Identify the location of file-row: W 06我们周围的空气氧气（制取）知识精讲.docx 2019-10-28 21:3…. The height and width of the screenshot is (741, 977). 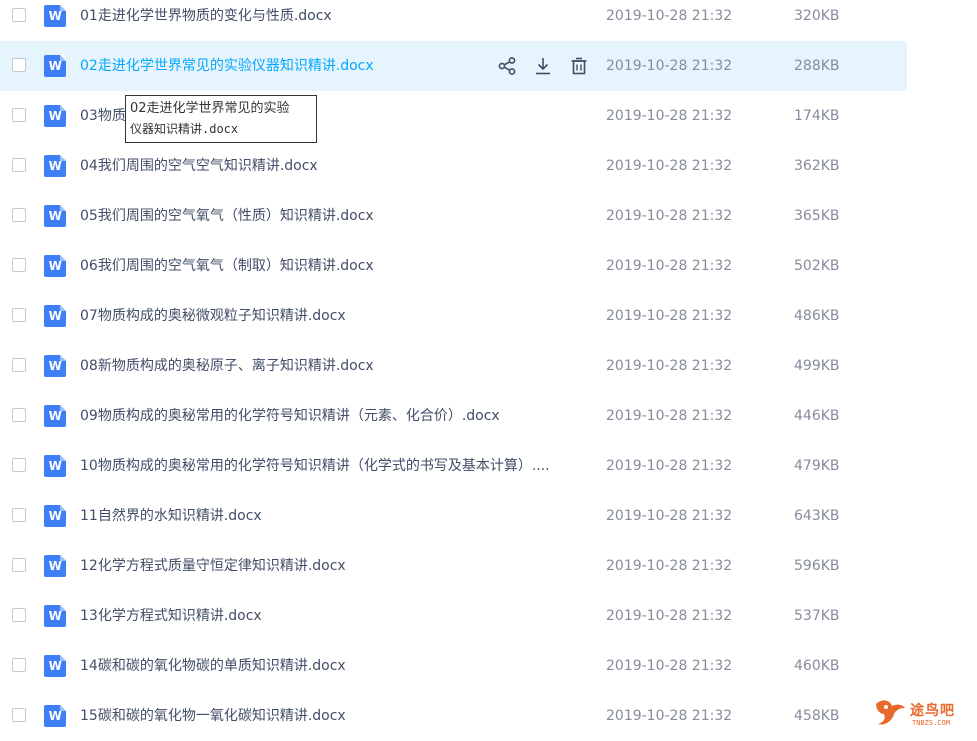
(453, 266).